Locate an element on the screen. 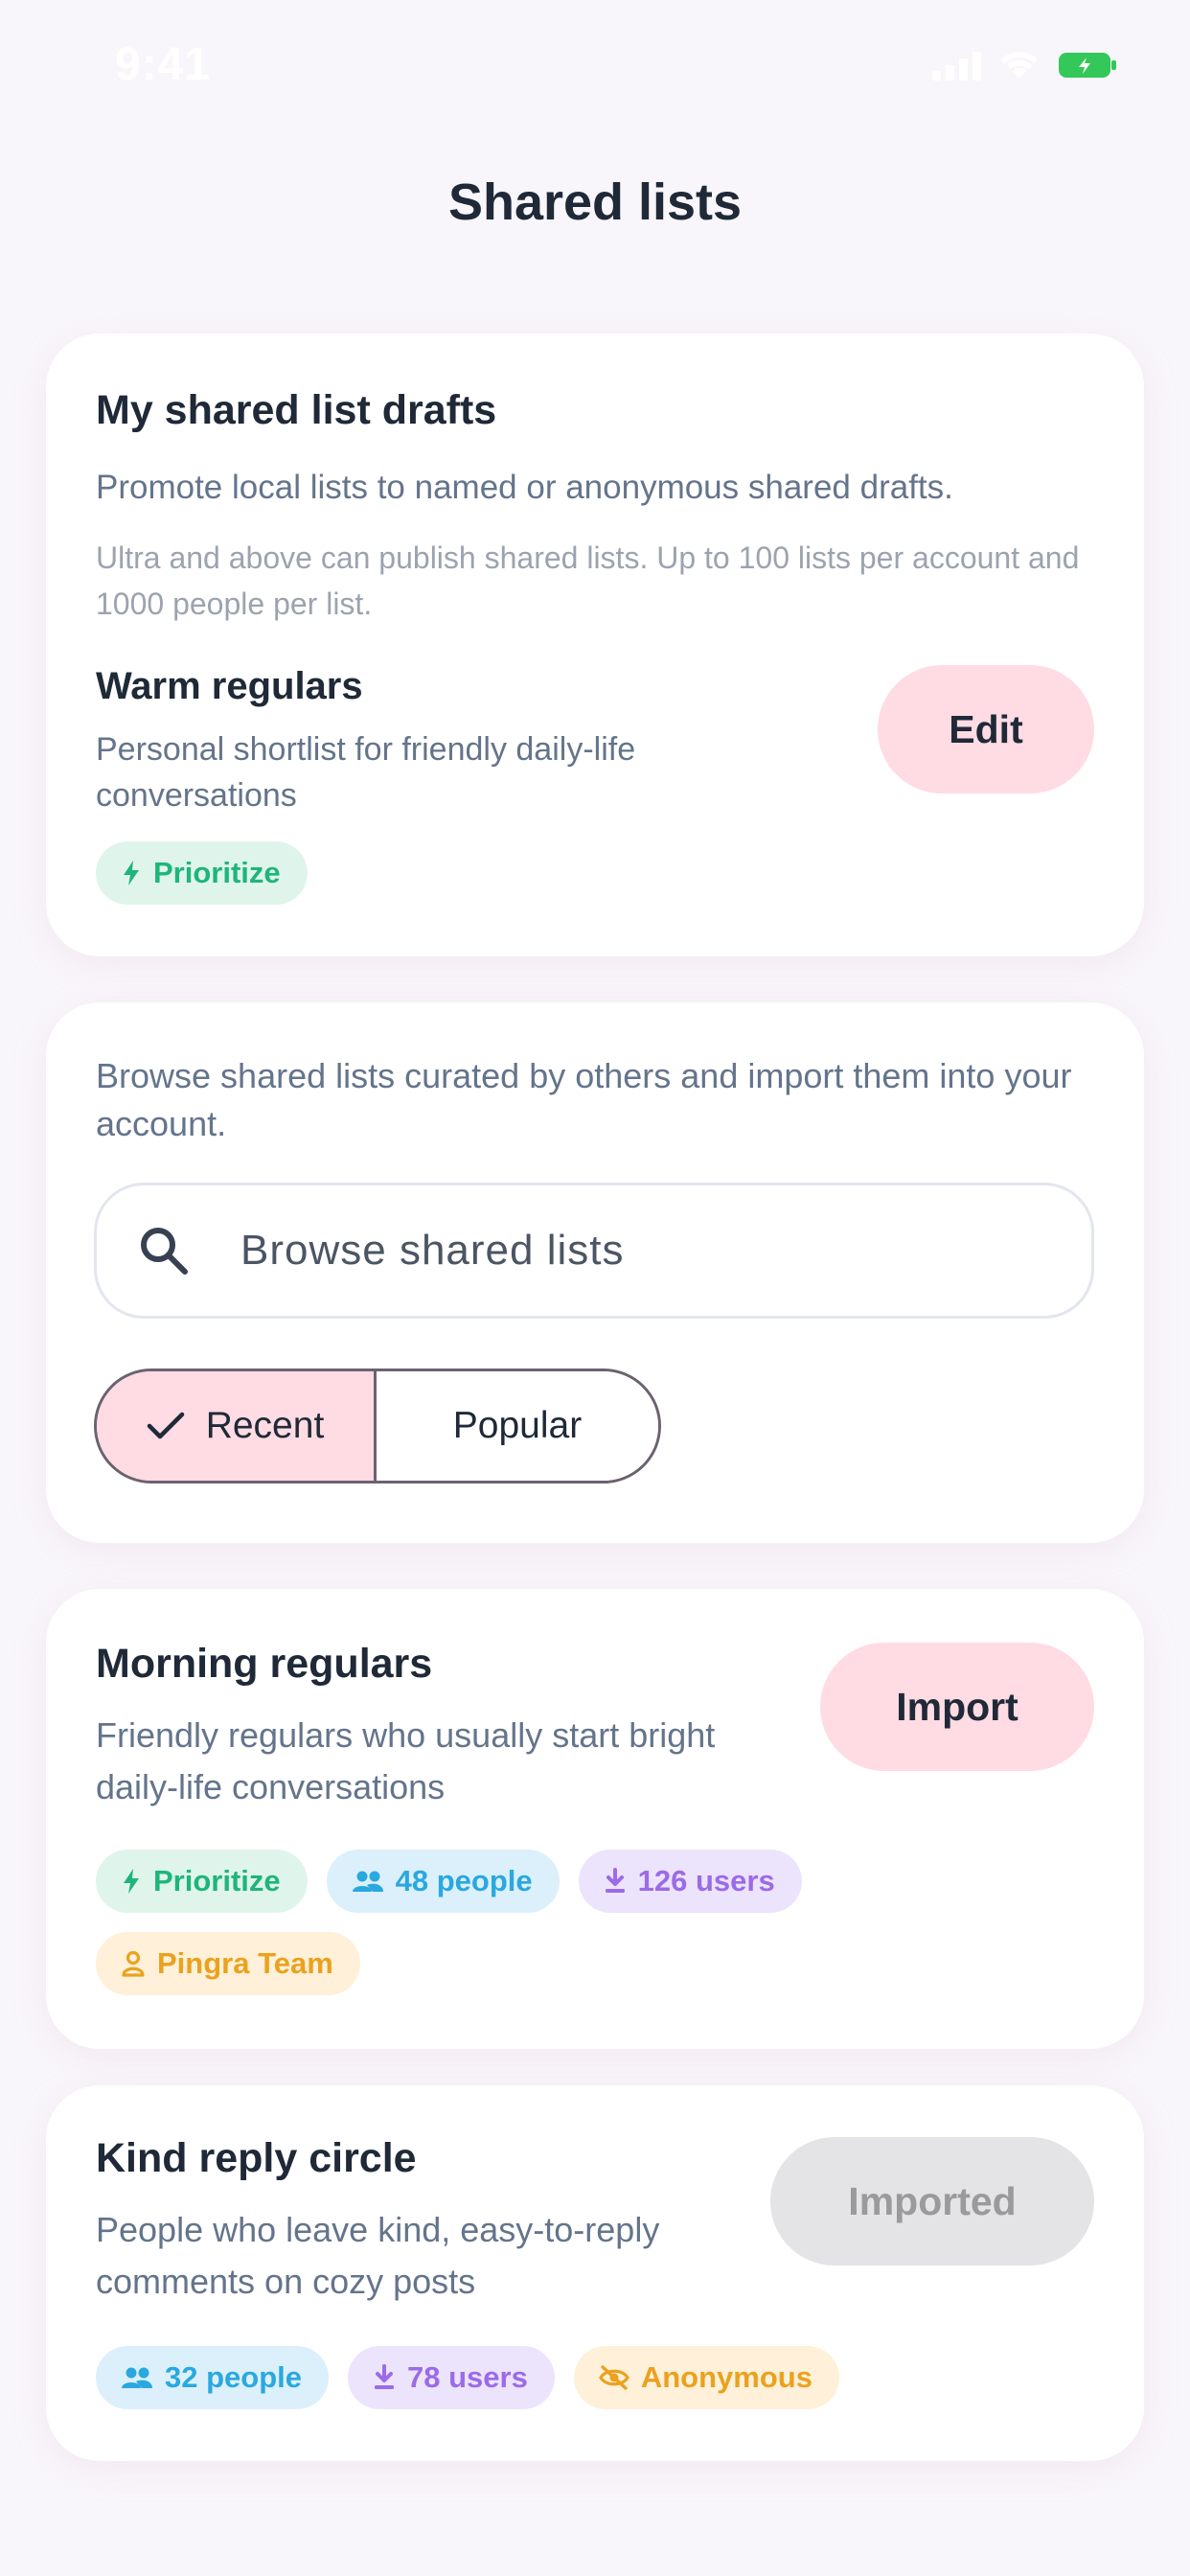 This screenshot has width=1190, height=2576. list-title: Kind reply circle is located at coordinates (256, 2158).